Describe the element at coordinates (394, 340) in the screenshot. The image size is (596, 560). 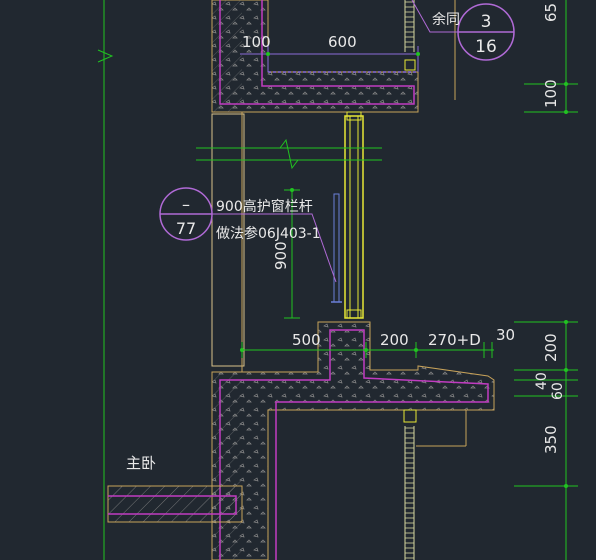
I see `dim-200-sill: 200` at that location.